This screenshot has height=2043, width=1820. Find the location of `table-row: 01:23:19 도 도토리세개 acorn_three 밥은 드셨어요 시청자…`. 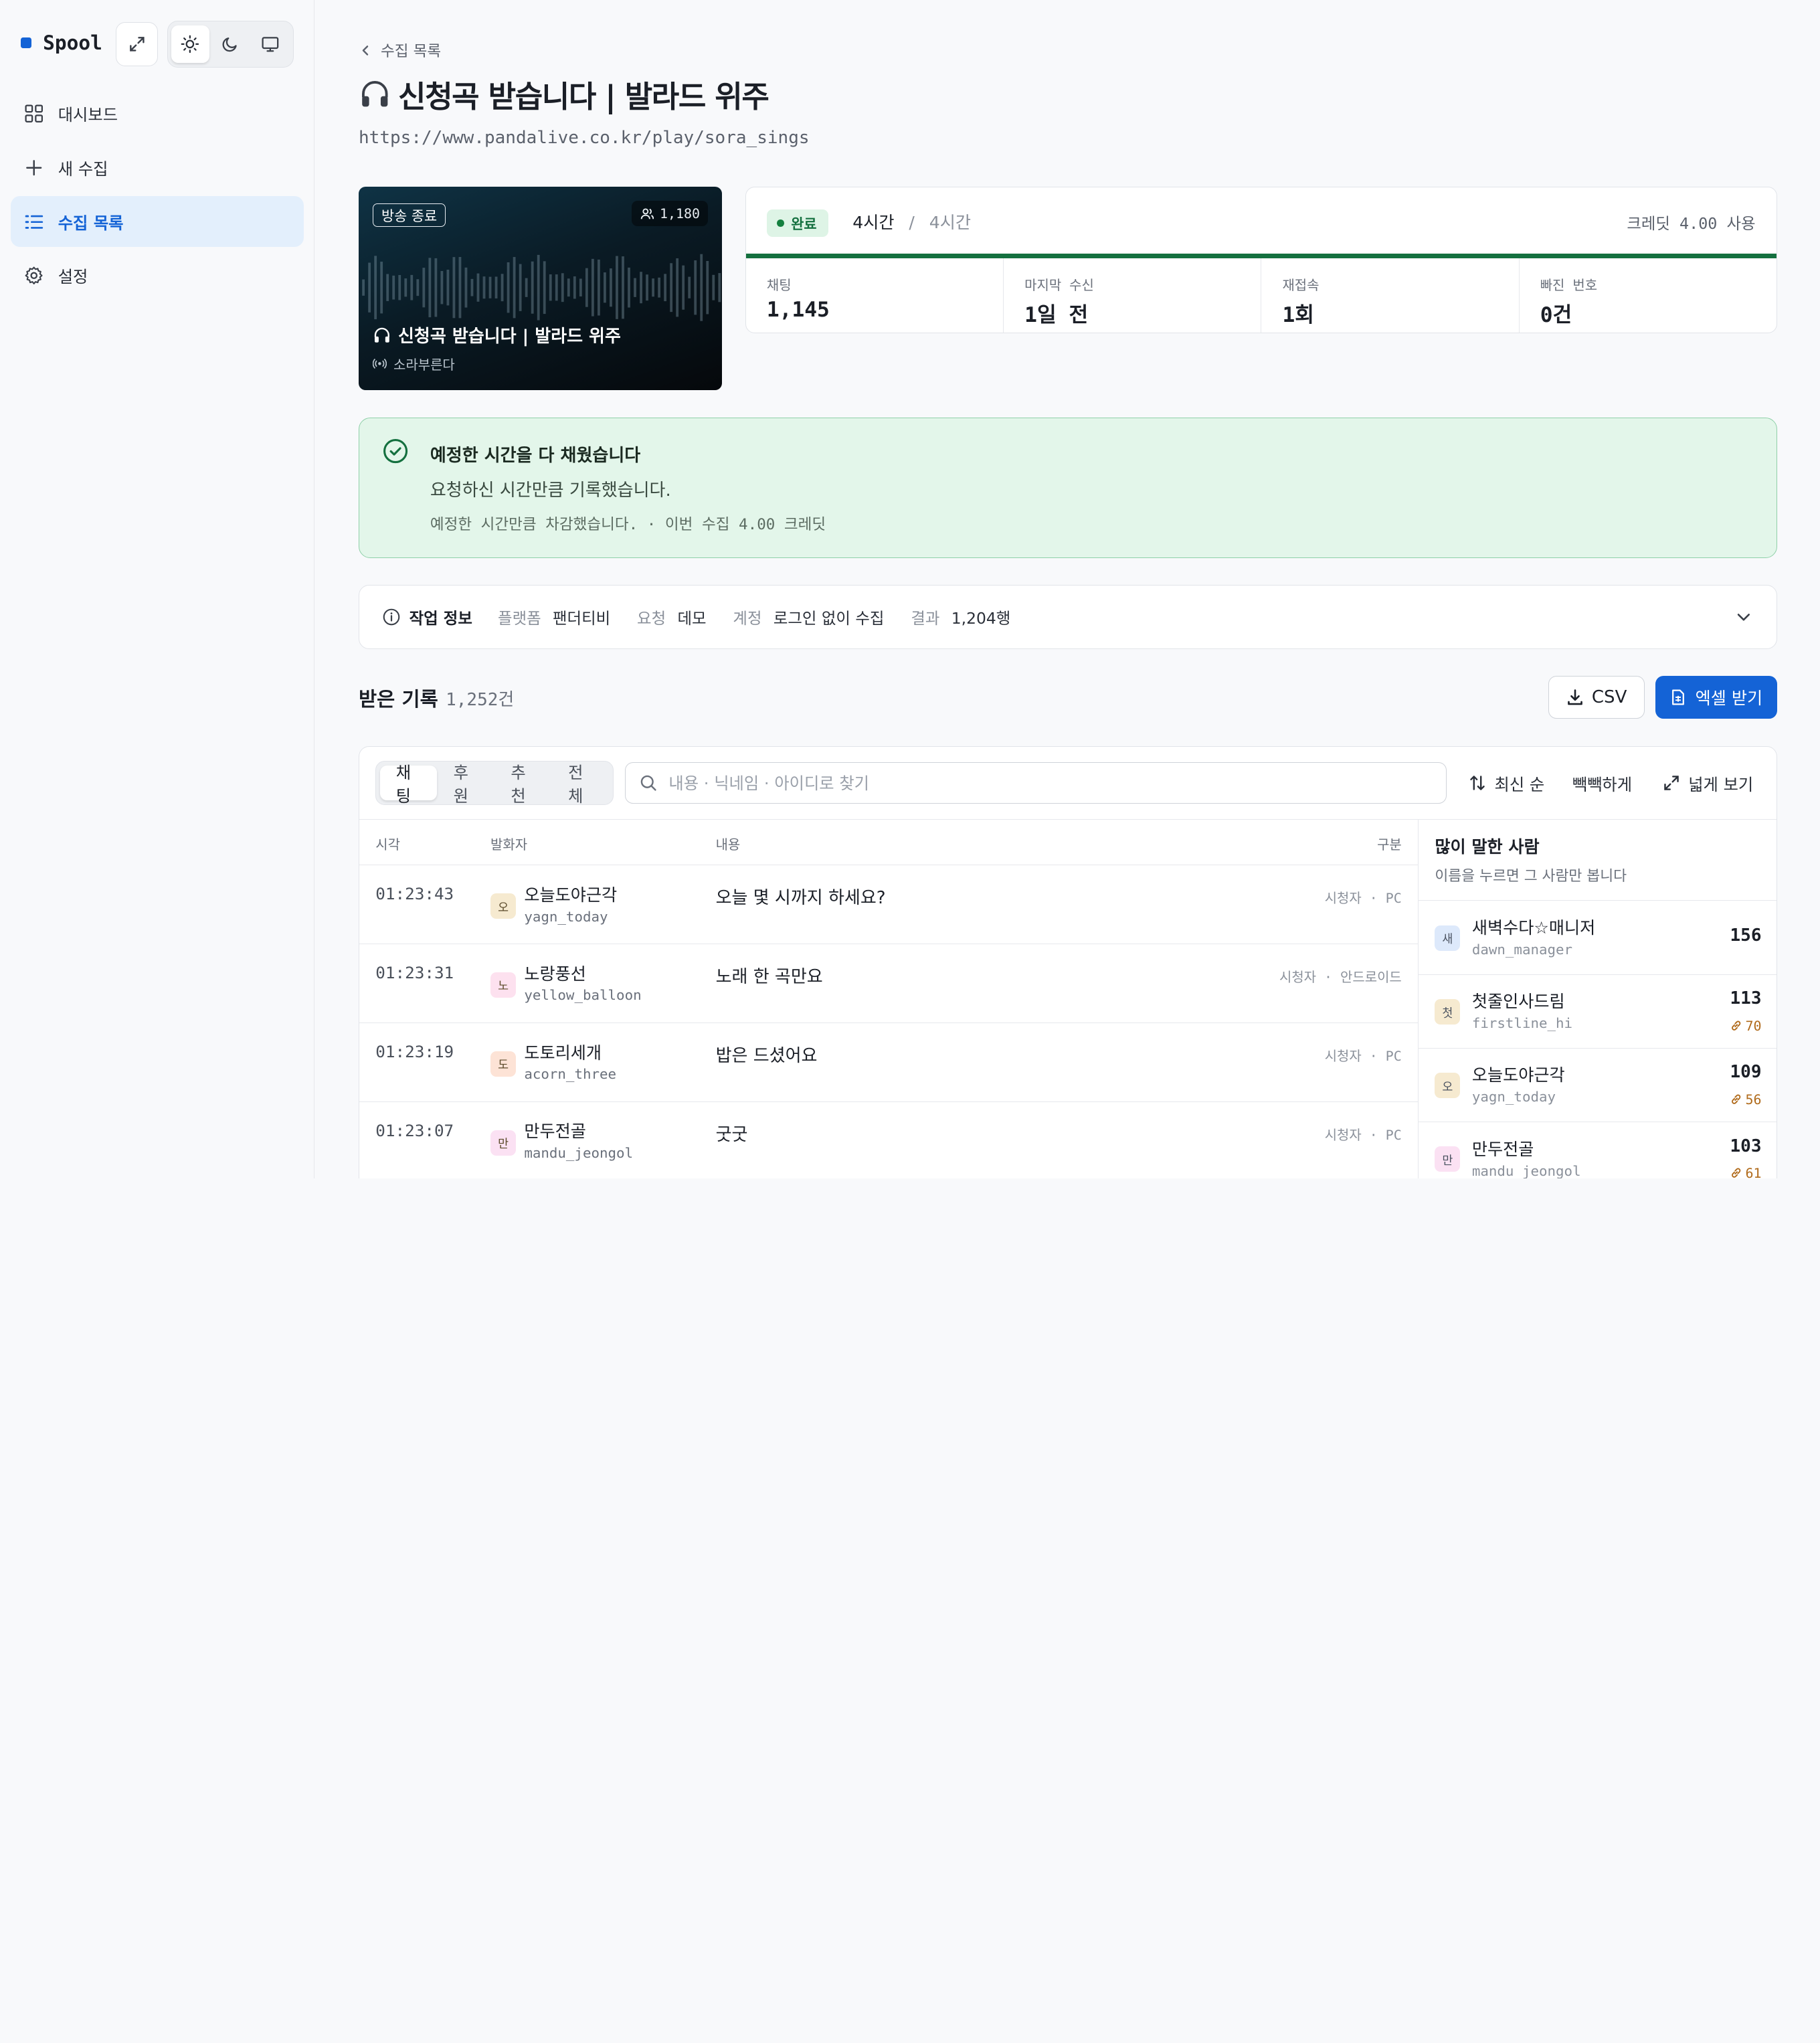

table-row: 01:23:19 도 도토리세개 acorn_three 밥은 드셨어요 시청자… is located at coordinates (889, 1063).